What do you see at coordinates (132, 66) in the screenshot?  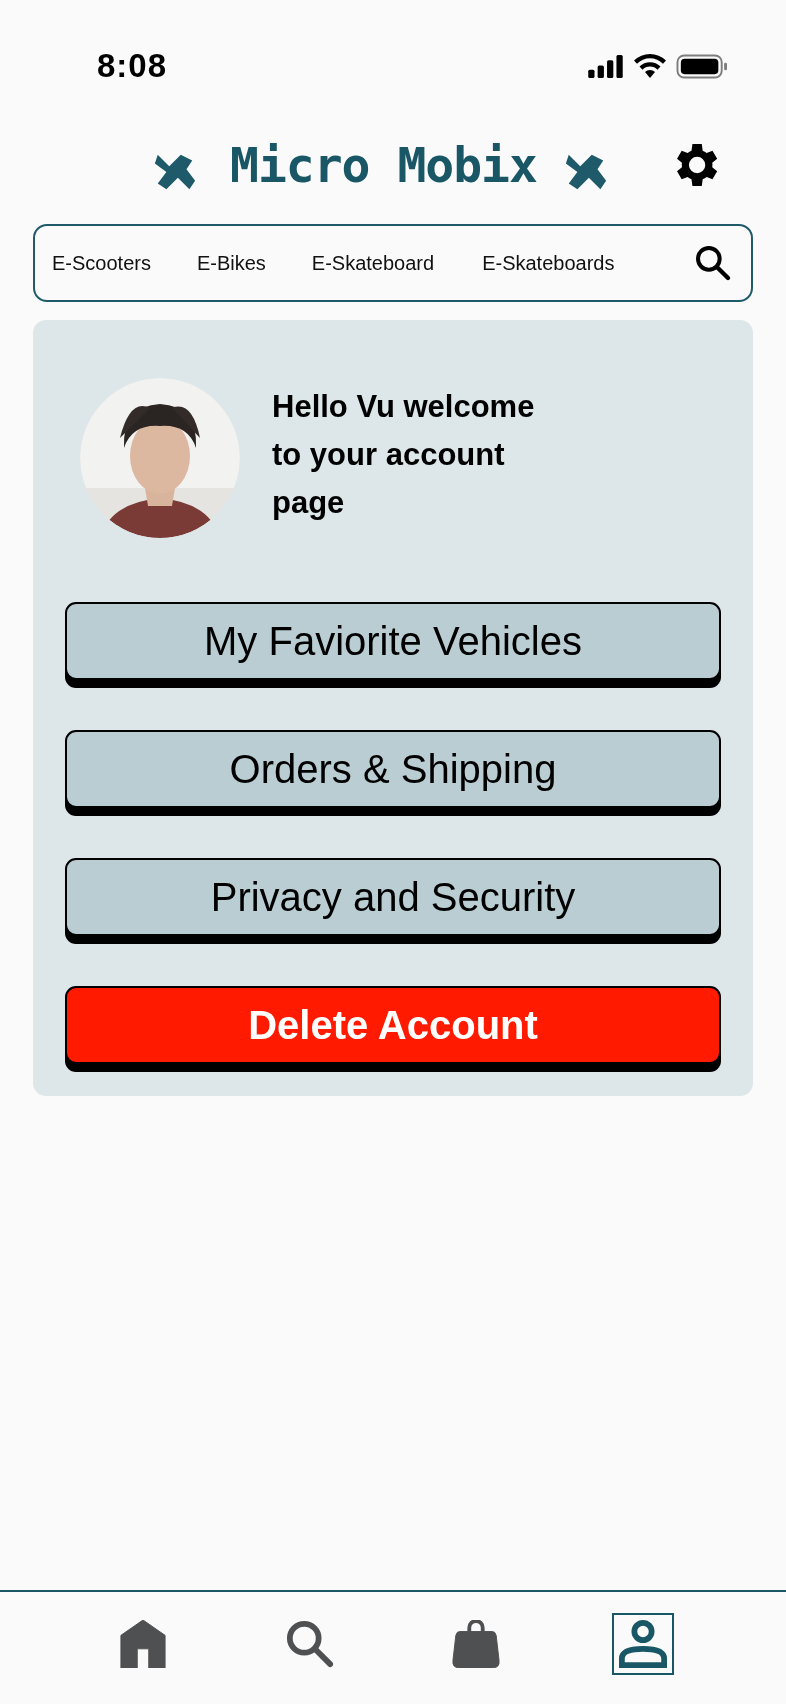 I see `clock-time: 8:08` at bounding box center [132, 66].